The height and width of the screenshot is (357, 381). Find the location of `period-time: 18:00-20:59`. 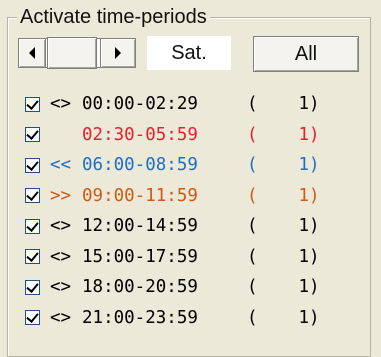

period-time: 18:00-20:59 is located at coordinates (140, 287).